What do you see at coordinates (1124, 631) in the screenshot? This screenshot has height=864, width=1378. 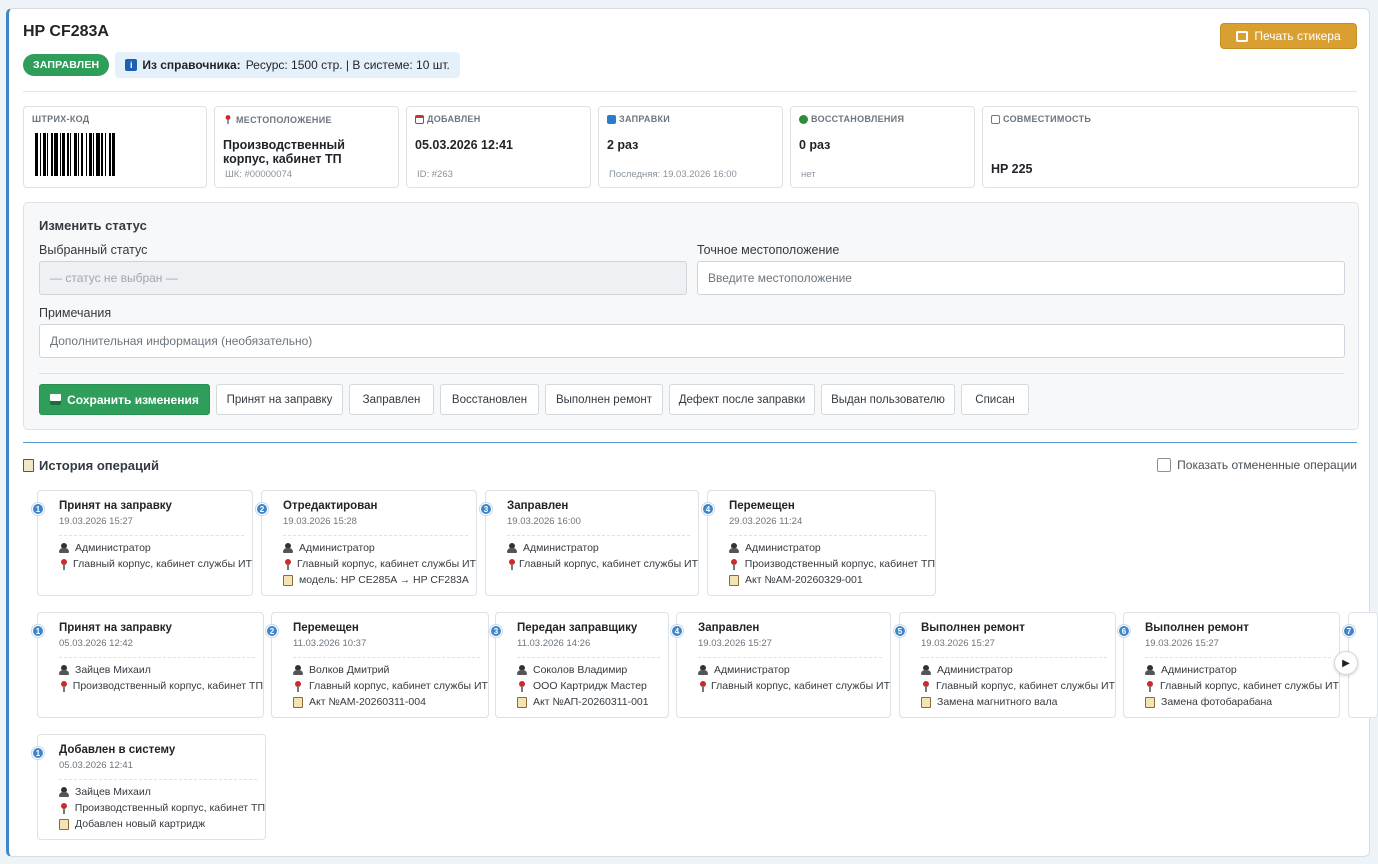 I see `history-step-number: 6` at bounding box center [1124, 631].